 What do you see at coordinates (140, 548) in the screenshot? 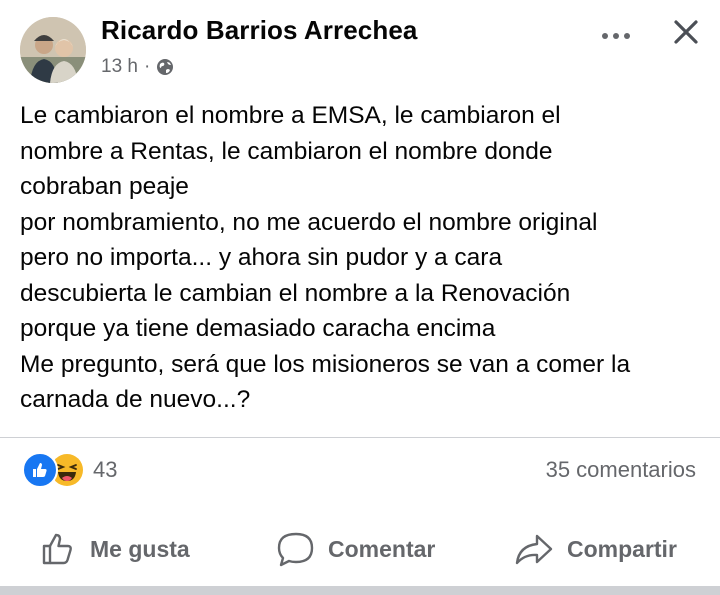
I see `like-label: Me gusta` at bounding box center [140, 548].